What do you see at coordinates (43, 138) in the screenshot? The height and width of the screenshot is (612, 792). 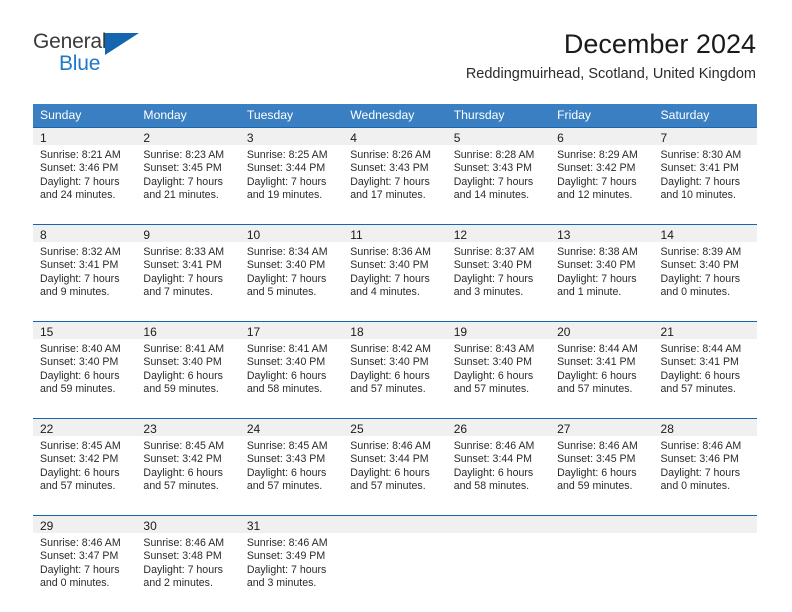 I see `day-number: 1` at bounding box center [43, 138].